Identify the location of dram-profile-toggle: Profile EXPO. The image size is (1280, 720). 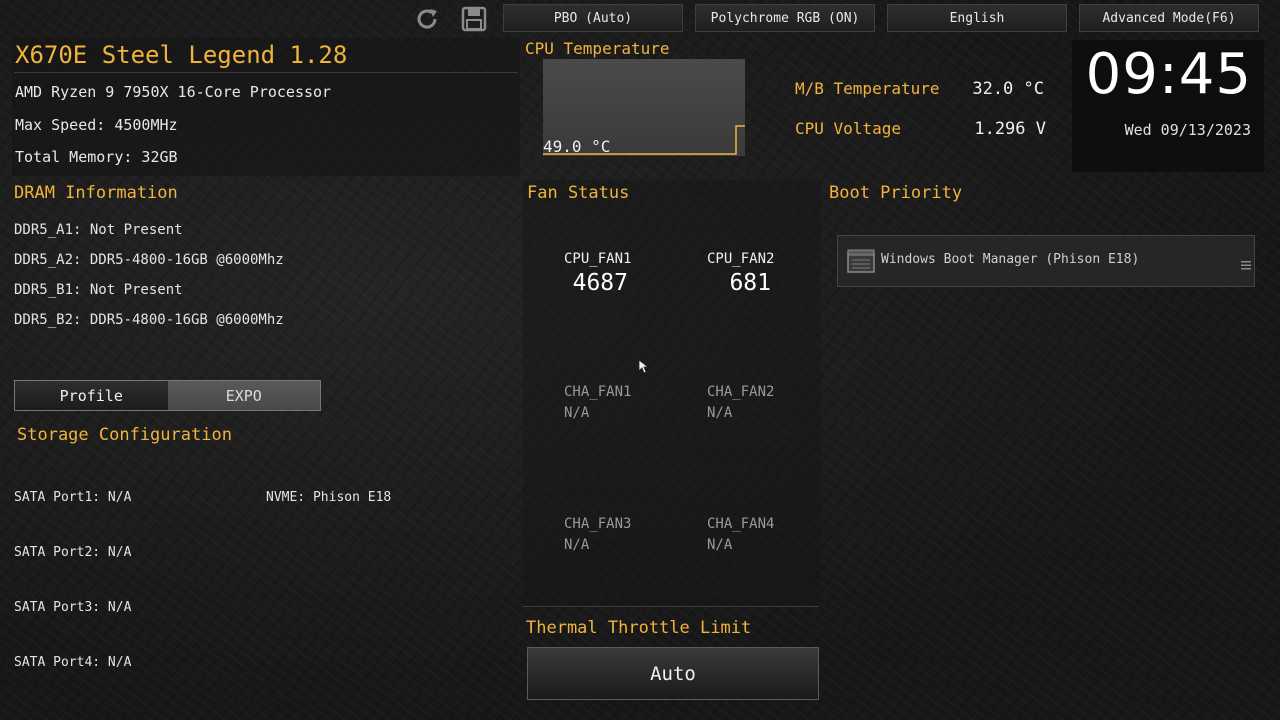
(167, 395).